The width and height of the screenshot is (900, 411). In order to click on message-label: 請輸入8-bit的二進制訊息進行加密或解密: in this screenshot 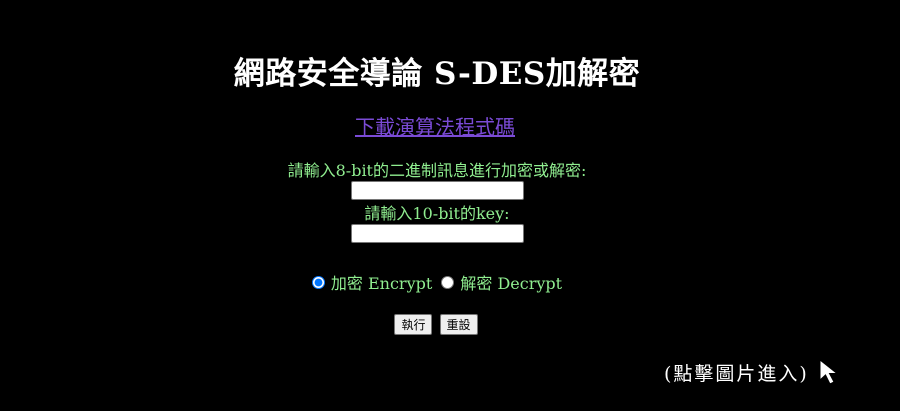, I will do `click(437, 170)`.